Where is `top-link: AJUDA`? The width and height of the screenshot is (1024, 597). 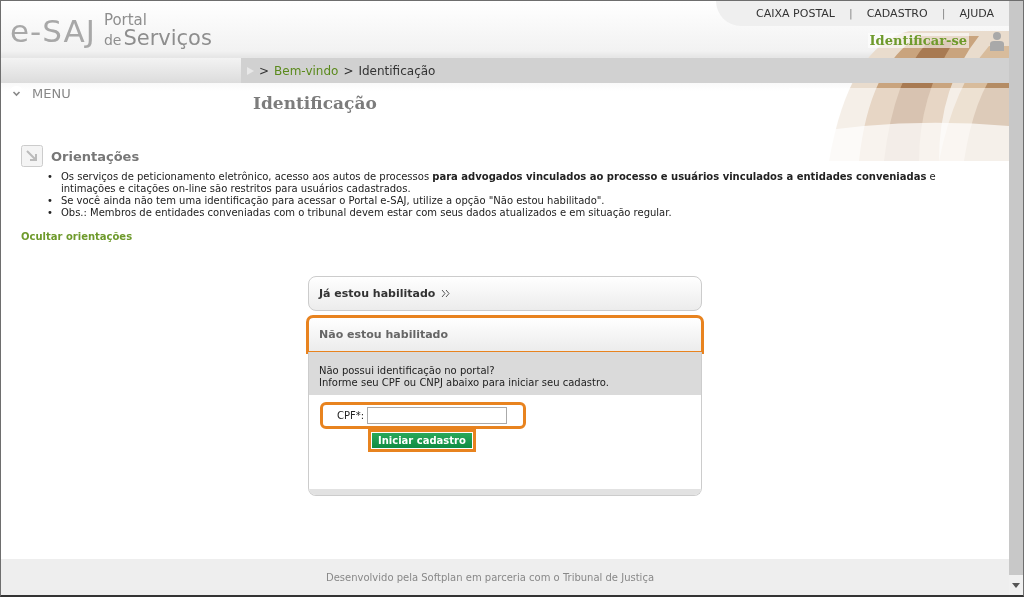 top-link: AJUDA is located at coordinates (976, 13).